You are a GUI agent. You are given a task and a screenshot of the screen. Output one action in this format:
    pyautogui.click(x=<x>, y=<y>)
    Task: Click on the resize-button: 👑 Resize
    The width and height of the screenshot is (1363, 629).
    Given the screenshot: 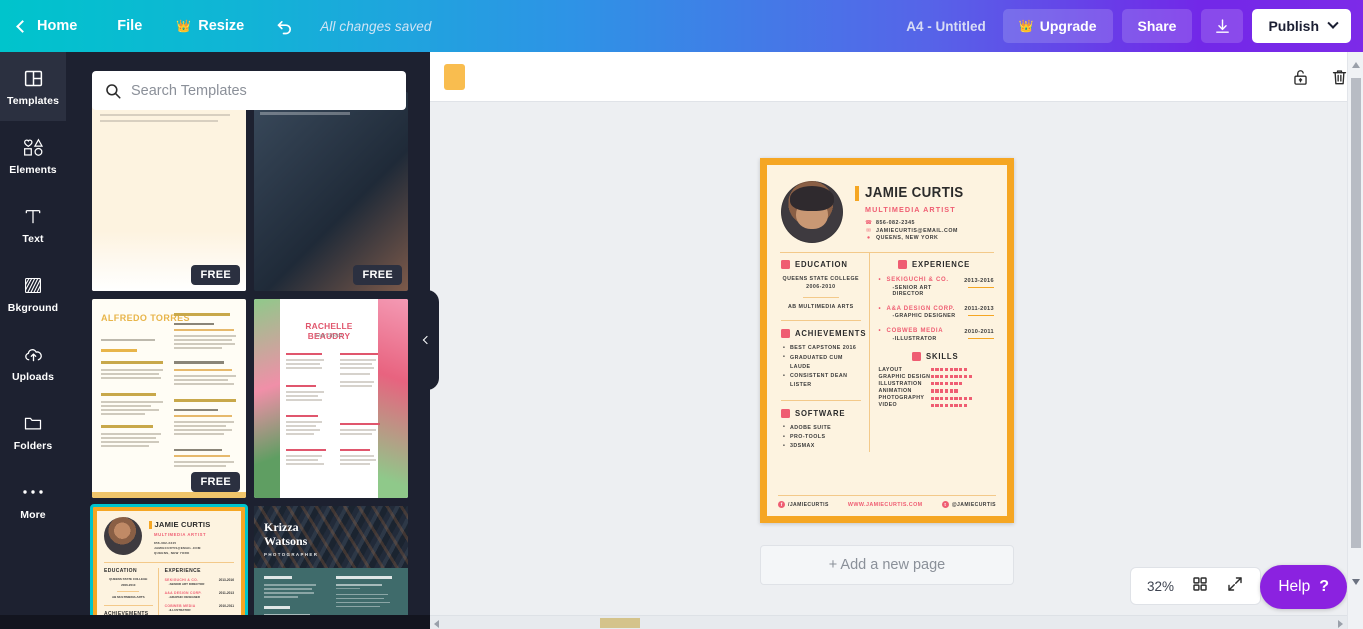 What is the action you would take?
    pyautogui.click(x=210, y=26)
    